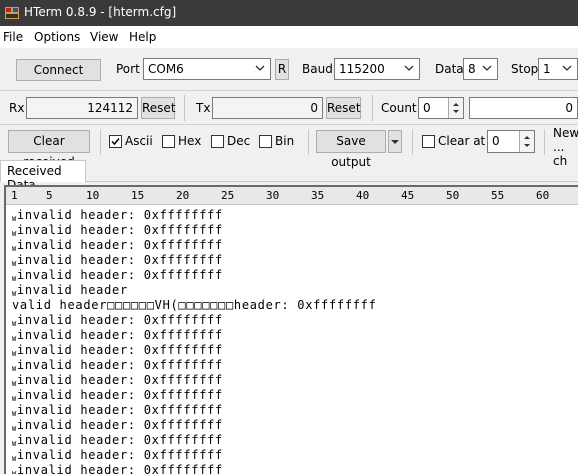  I want to click on newline-option: New ... ch, so click(565, 147).